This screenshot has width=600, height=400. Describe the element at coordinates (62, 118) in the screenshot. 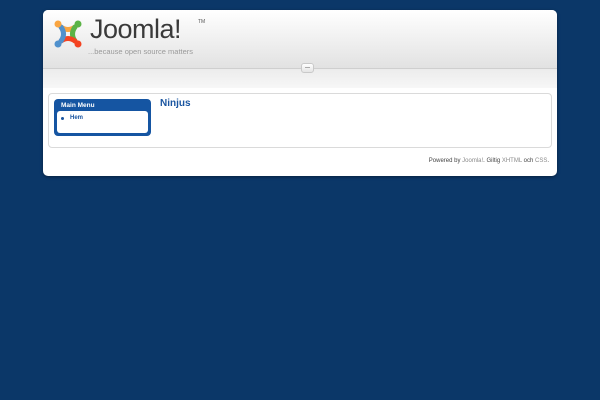

I see `bullet-icon` at that location.